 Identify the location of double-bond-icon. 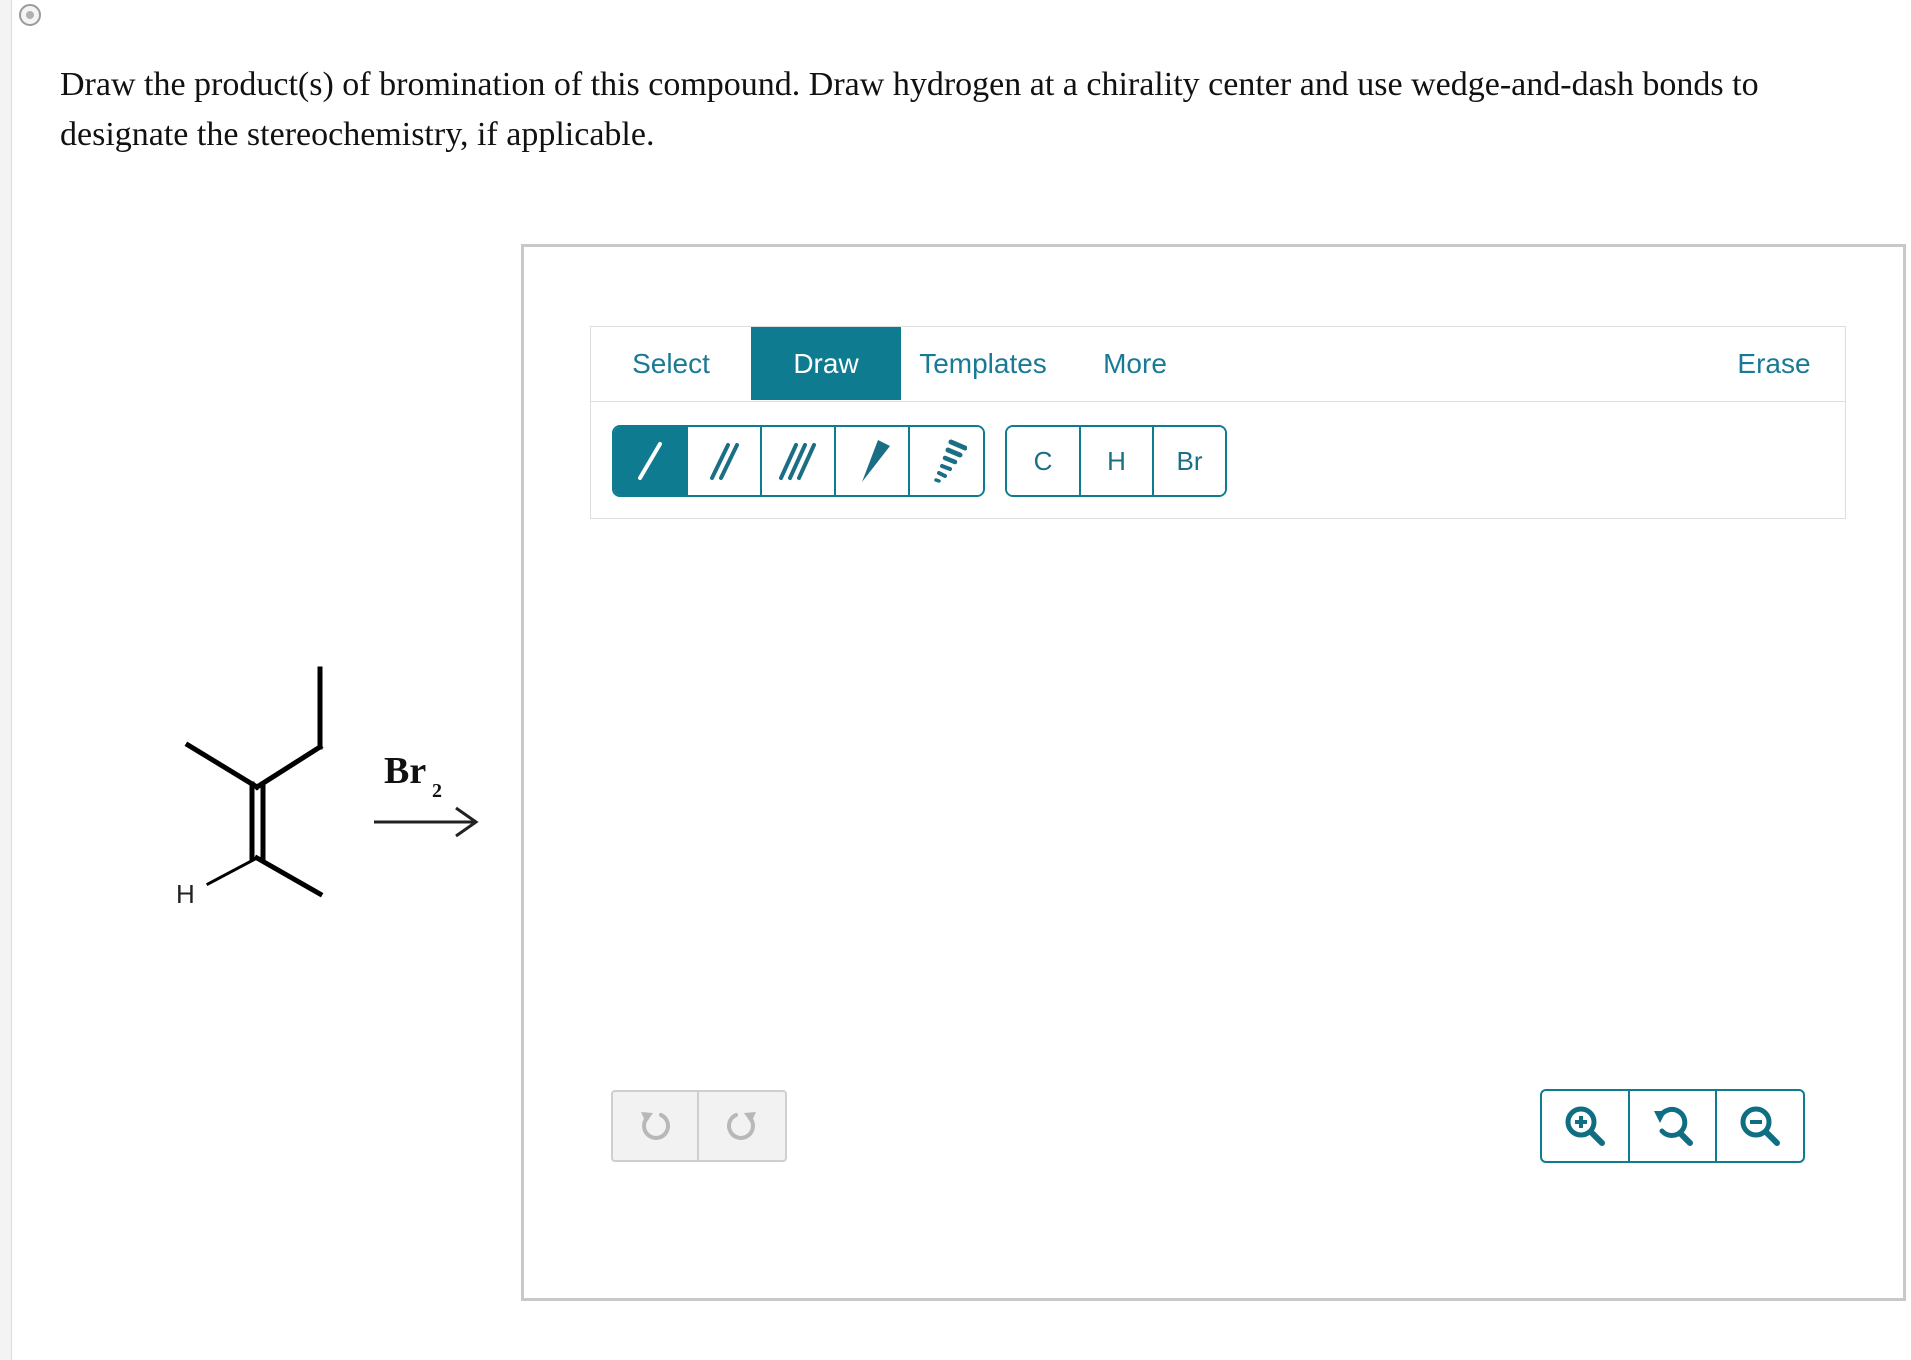
(724, 461).